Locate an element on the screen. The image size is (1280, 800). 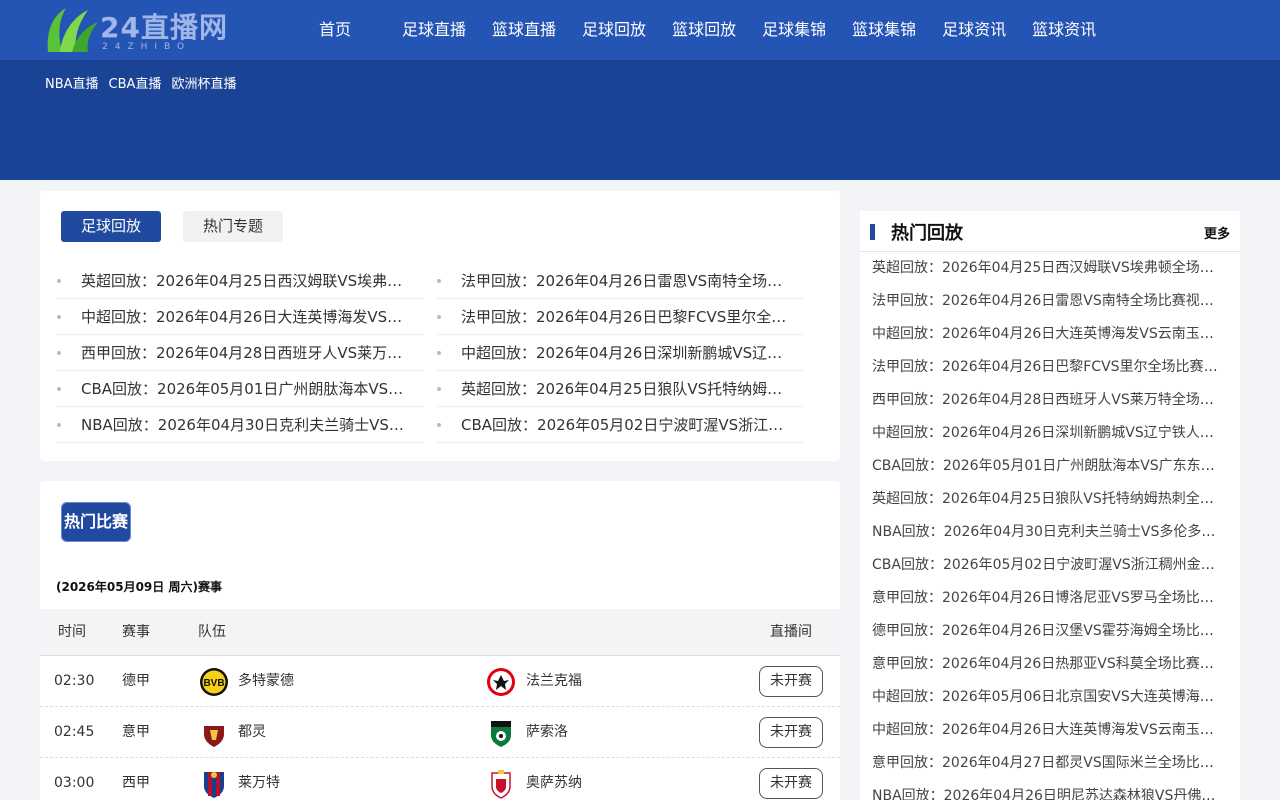
replay-link: 法甲回放：2026年04月26日雷恩VS南特全场比赛视频回放 is located at coordinates (628, 280).